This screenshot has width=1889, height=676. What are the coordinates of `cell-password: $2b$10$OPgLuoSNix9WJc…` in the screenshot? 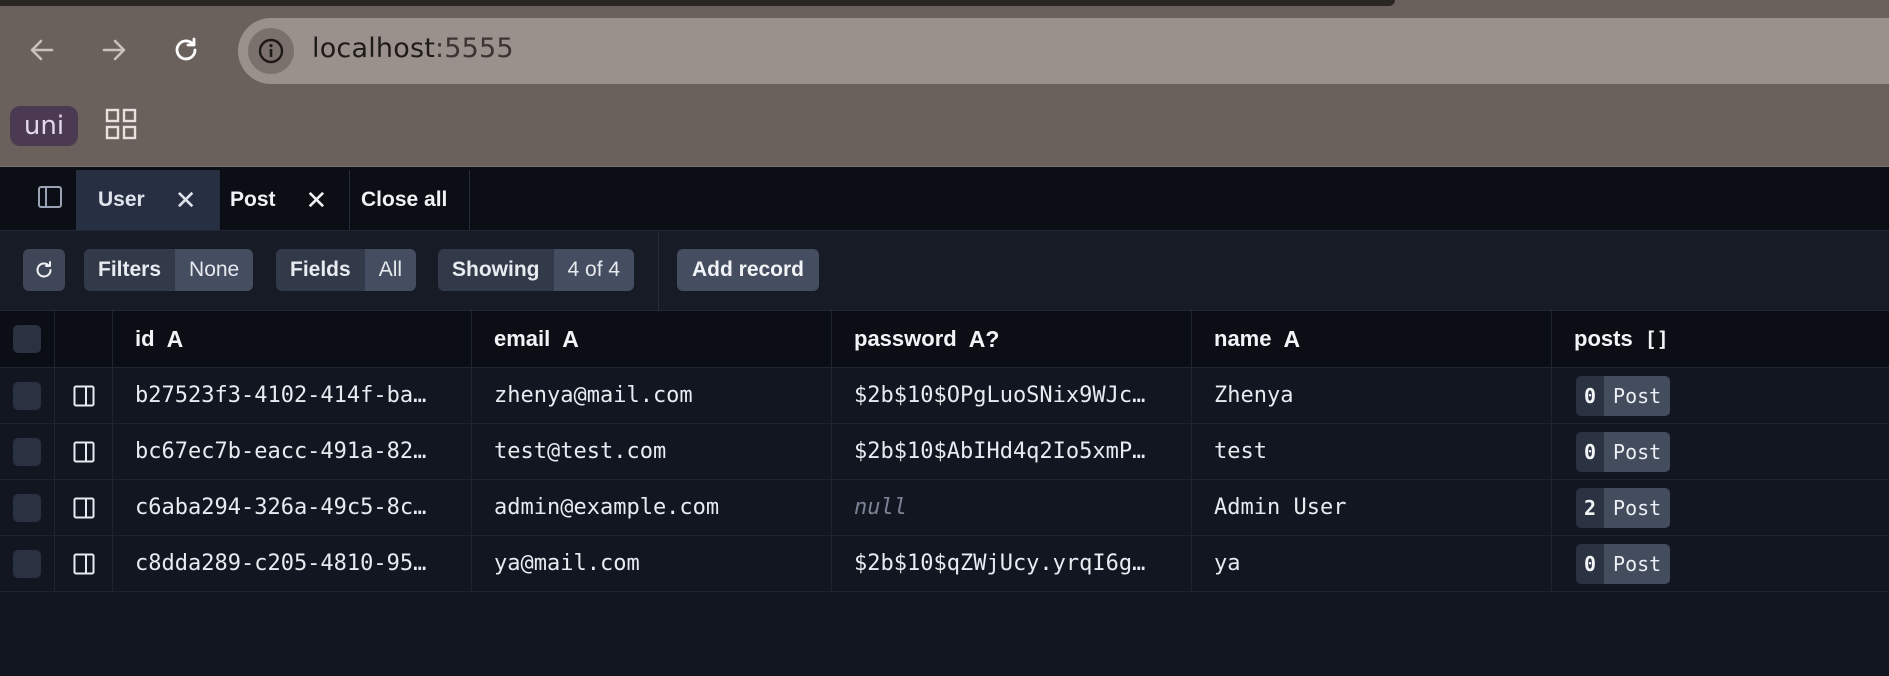 It's located at (1012, 395).